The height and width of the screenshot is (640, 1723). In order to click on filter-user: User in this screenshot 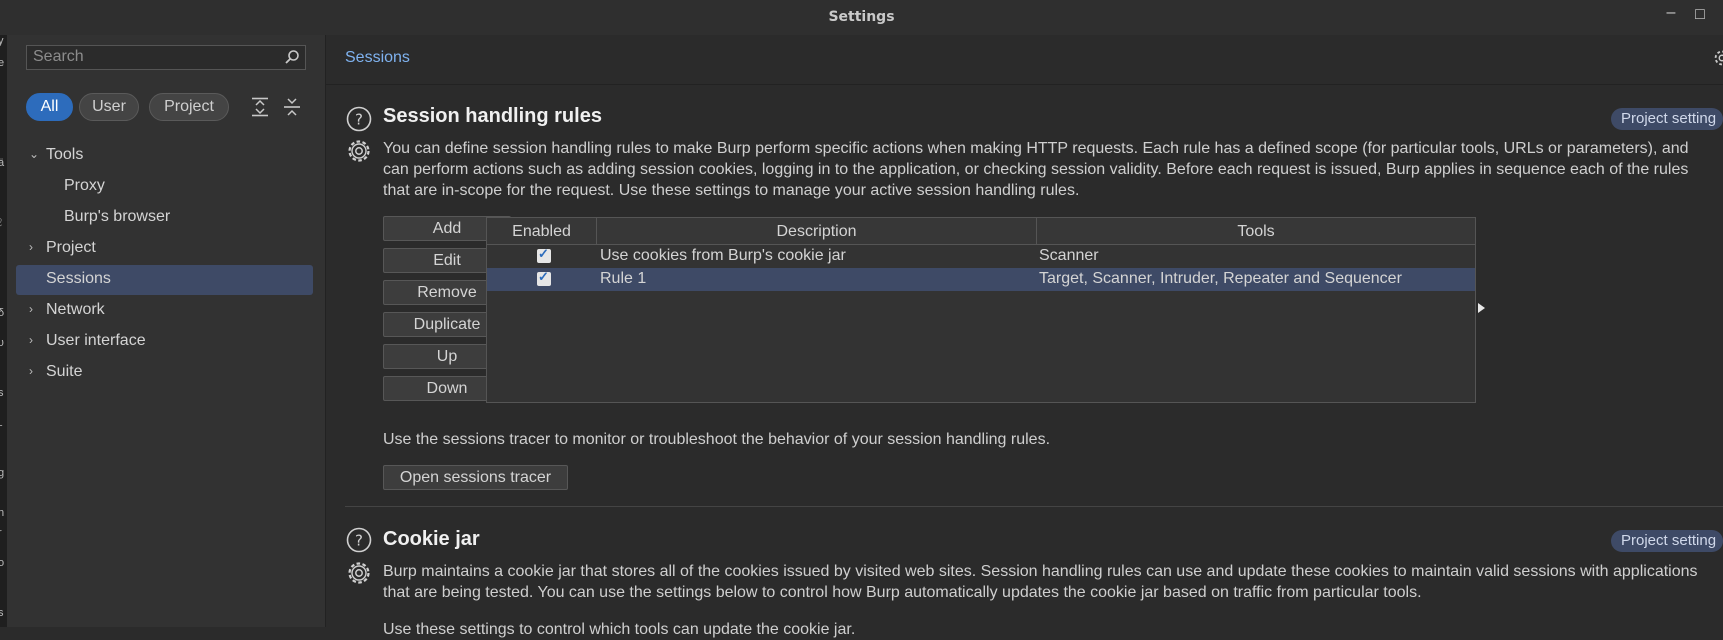, I will do `click(109, 107)`.